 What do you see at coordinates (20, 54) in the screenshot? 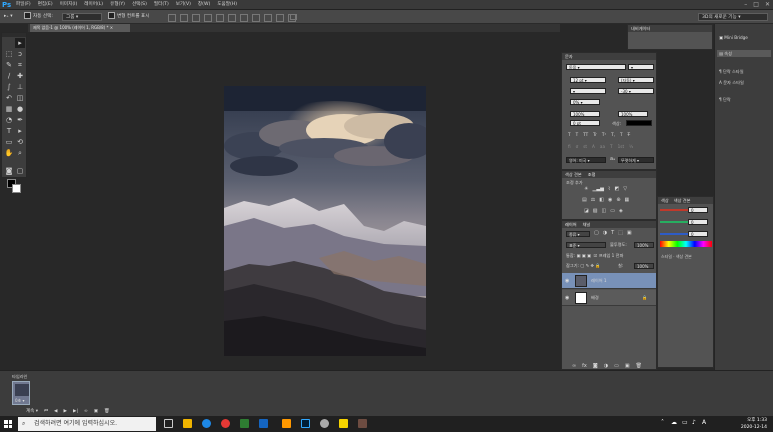
I see `lasso-tool-icon: ↄ` at bounding box center [20, 54].